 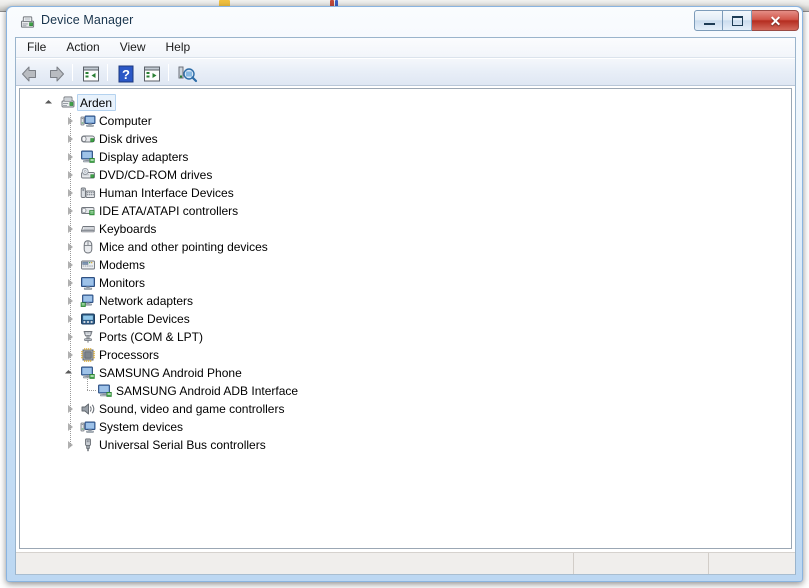 I want to click on tree-item-ide-ata-atapi-controllers: IDE ATA/ATAPI controllers, so click(x=405, y=211).